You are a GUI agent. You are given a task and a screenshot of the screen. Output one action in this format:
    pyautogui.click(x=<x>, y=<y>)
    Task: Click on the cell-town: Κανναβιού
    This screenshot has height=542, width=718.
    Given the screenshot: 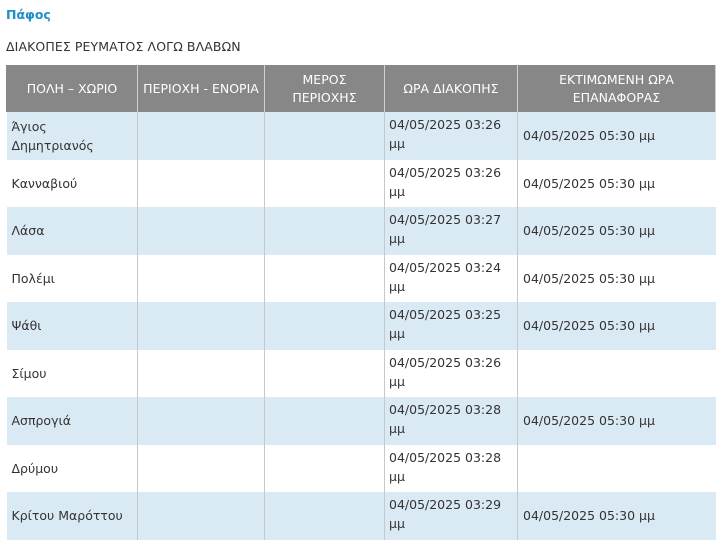 What is the action you would take?
    pyautogui.click(x=72, y=183)
    